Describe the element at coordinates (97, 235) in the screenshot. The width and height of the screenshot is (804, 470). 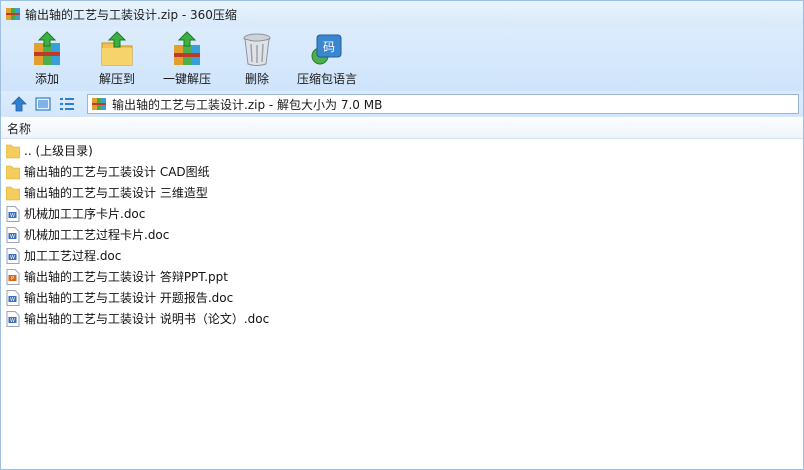
I see `file-name: 机械加工工艺过程卡片.doc` at that location.